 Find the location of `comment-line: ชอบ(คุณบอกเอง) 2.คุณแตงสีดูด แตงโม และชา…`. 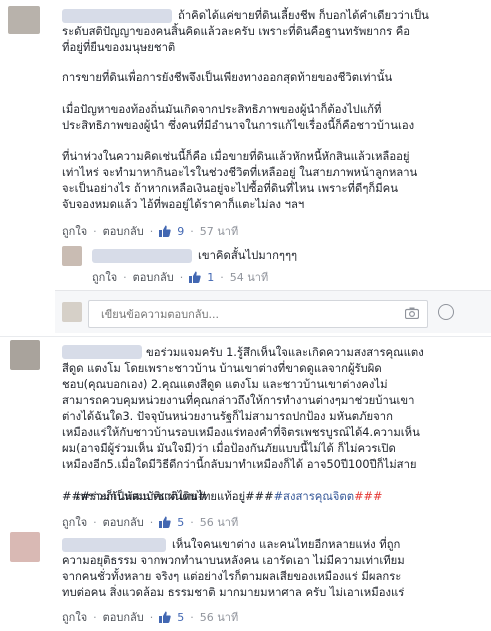

comment-line: ชอบ(คุณบอกเอง) 2.คุณแตงสีดูด แตงโม และชา… is located at coordinates (225, 384).